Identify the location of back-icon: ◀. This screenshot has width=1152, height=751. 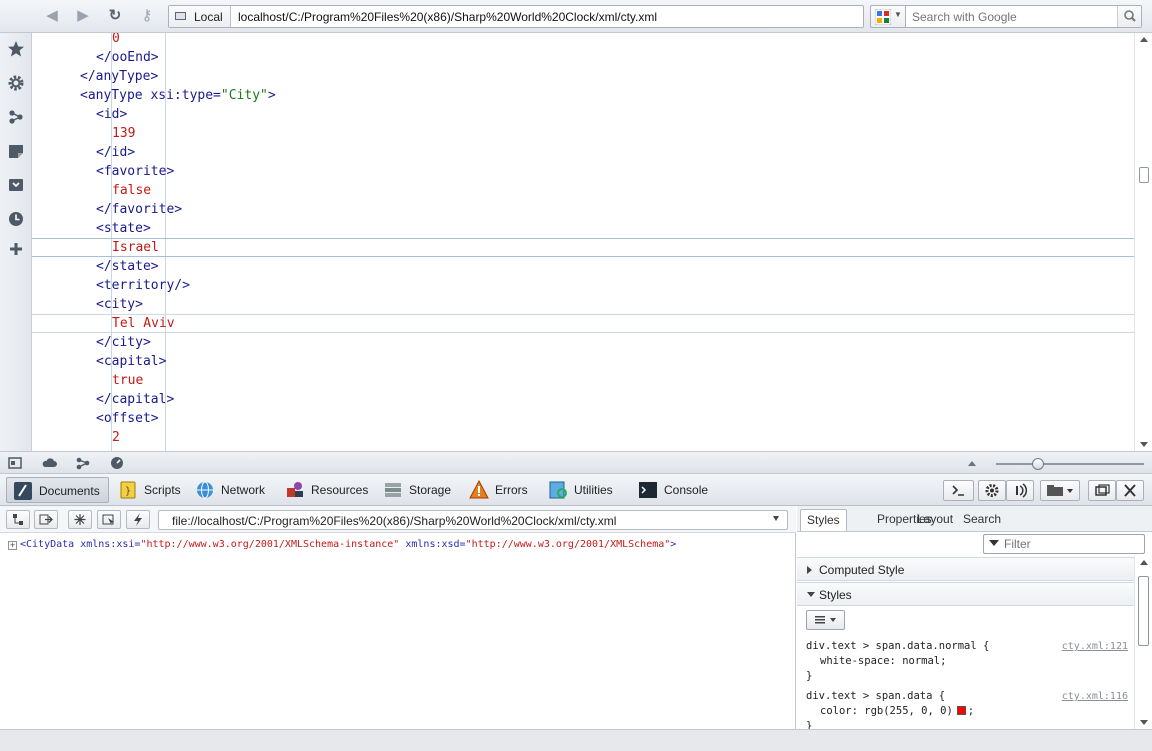
(52, 16).